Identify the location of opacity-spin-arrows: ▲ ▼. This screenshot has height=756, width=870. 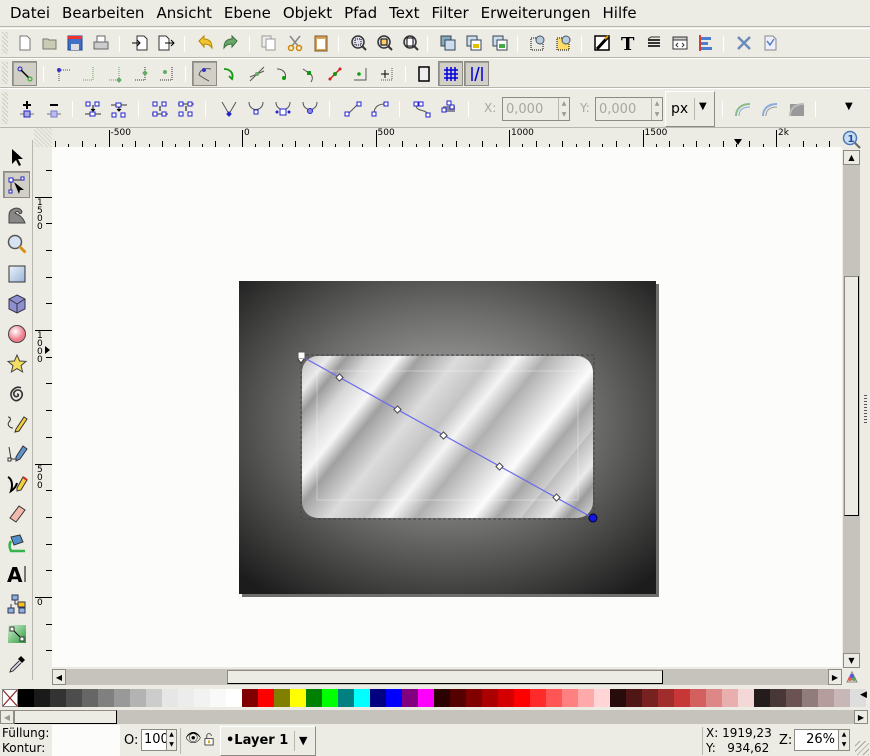
(171, 740).